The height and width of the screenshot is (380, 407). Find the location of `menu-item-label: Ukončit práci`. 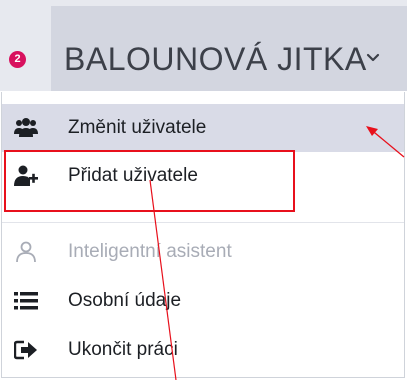

menu-item-label: Ukončit práci is located at coordinates (123, 349).